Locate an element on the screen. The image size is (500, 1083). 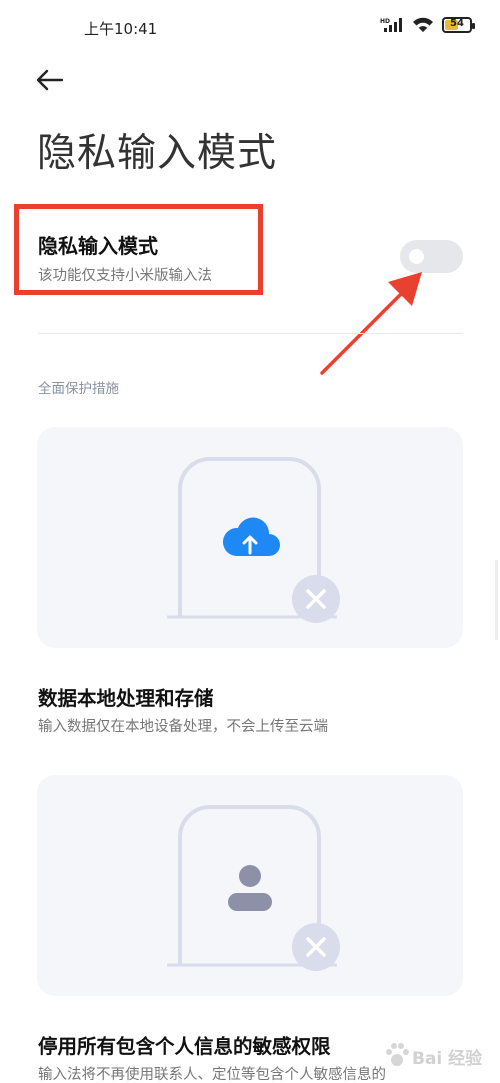
cloud-upload-icon is located at coordinates (251, 536).